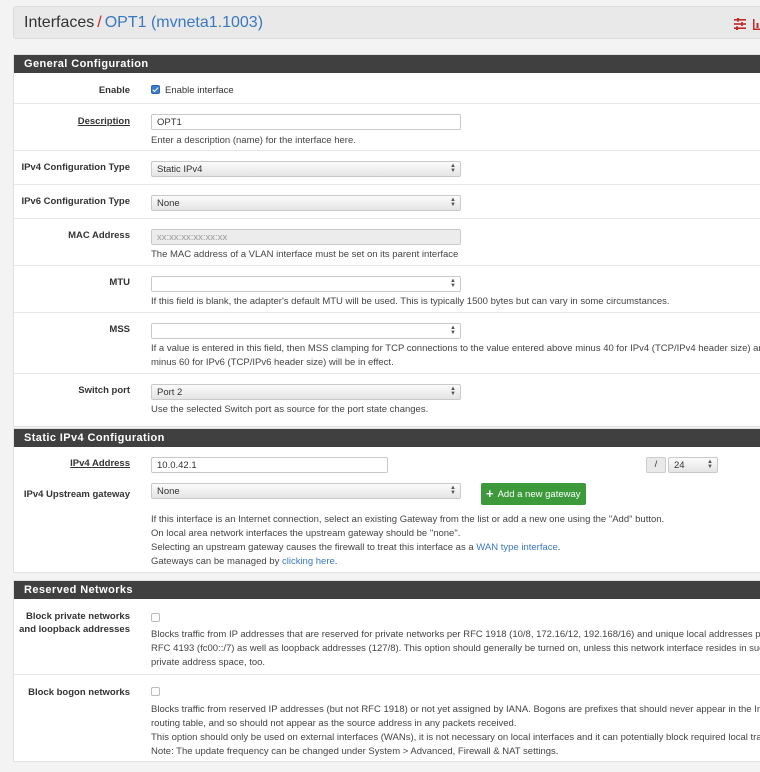 The width and height of the screenshot is (760, 772). Describe the element at coordinates (387, 88) in the screenshot. I see `enable-row: Enable Enable interface` at that location.